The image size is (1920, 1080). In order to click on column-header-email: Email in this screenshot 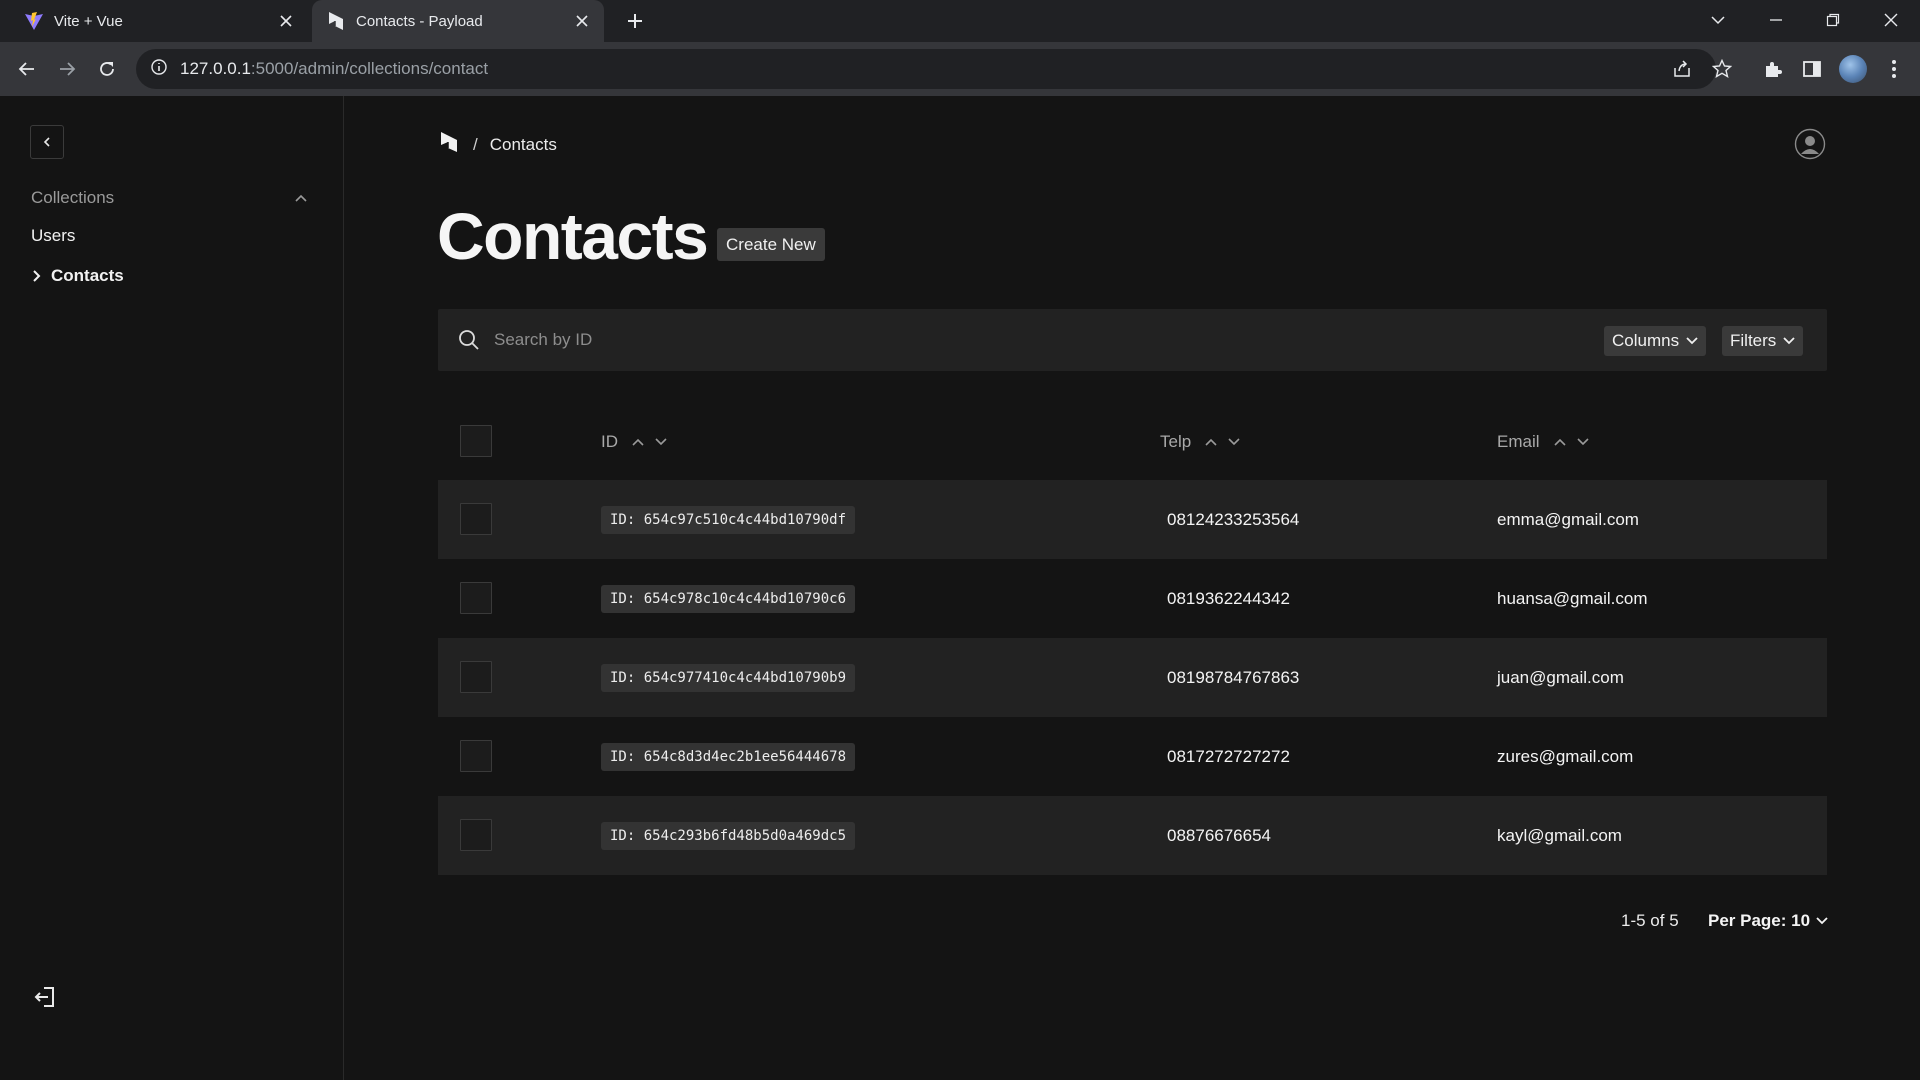, I will do `click(1543, 442)`.